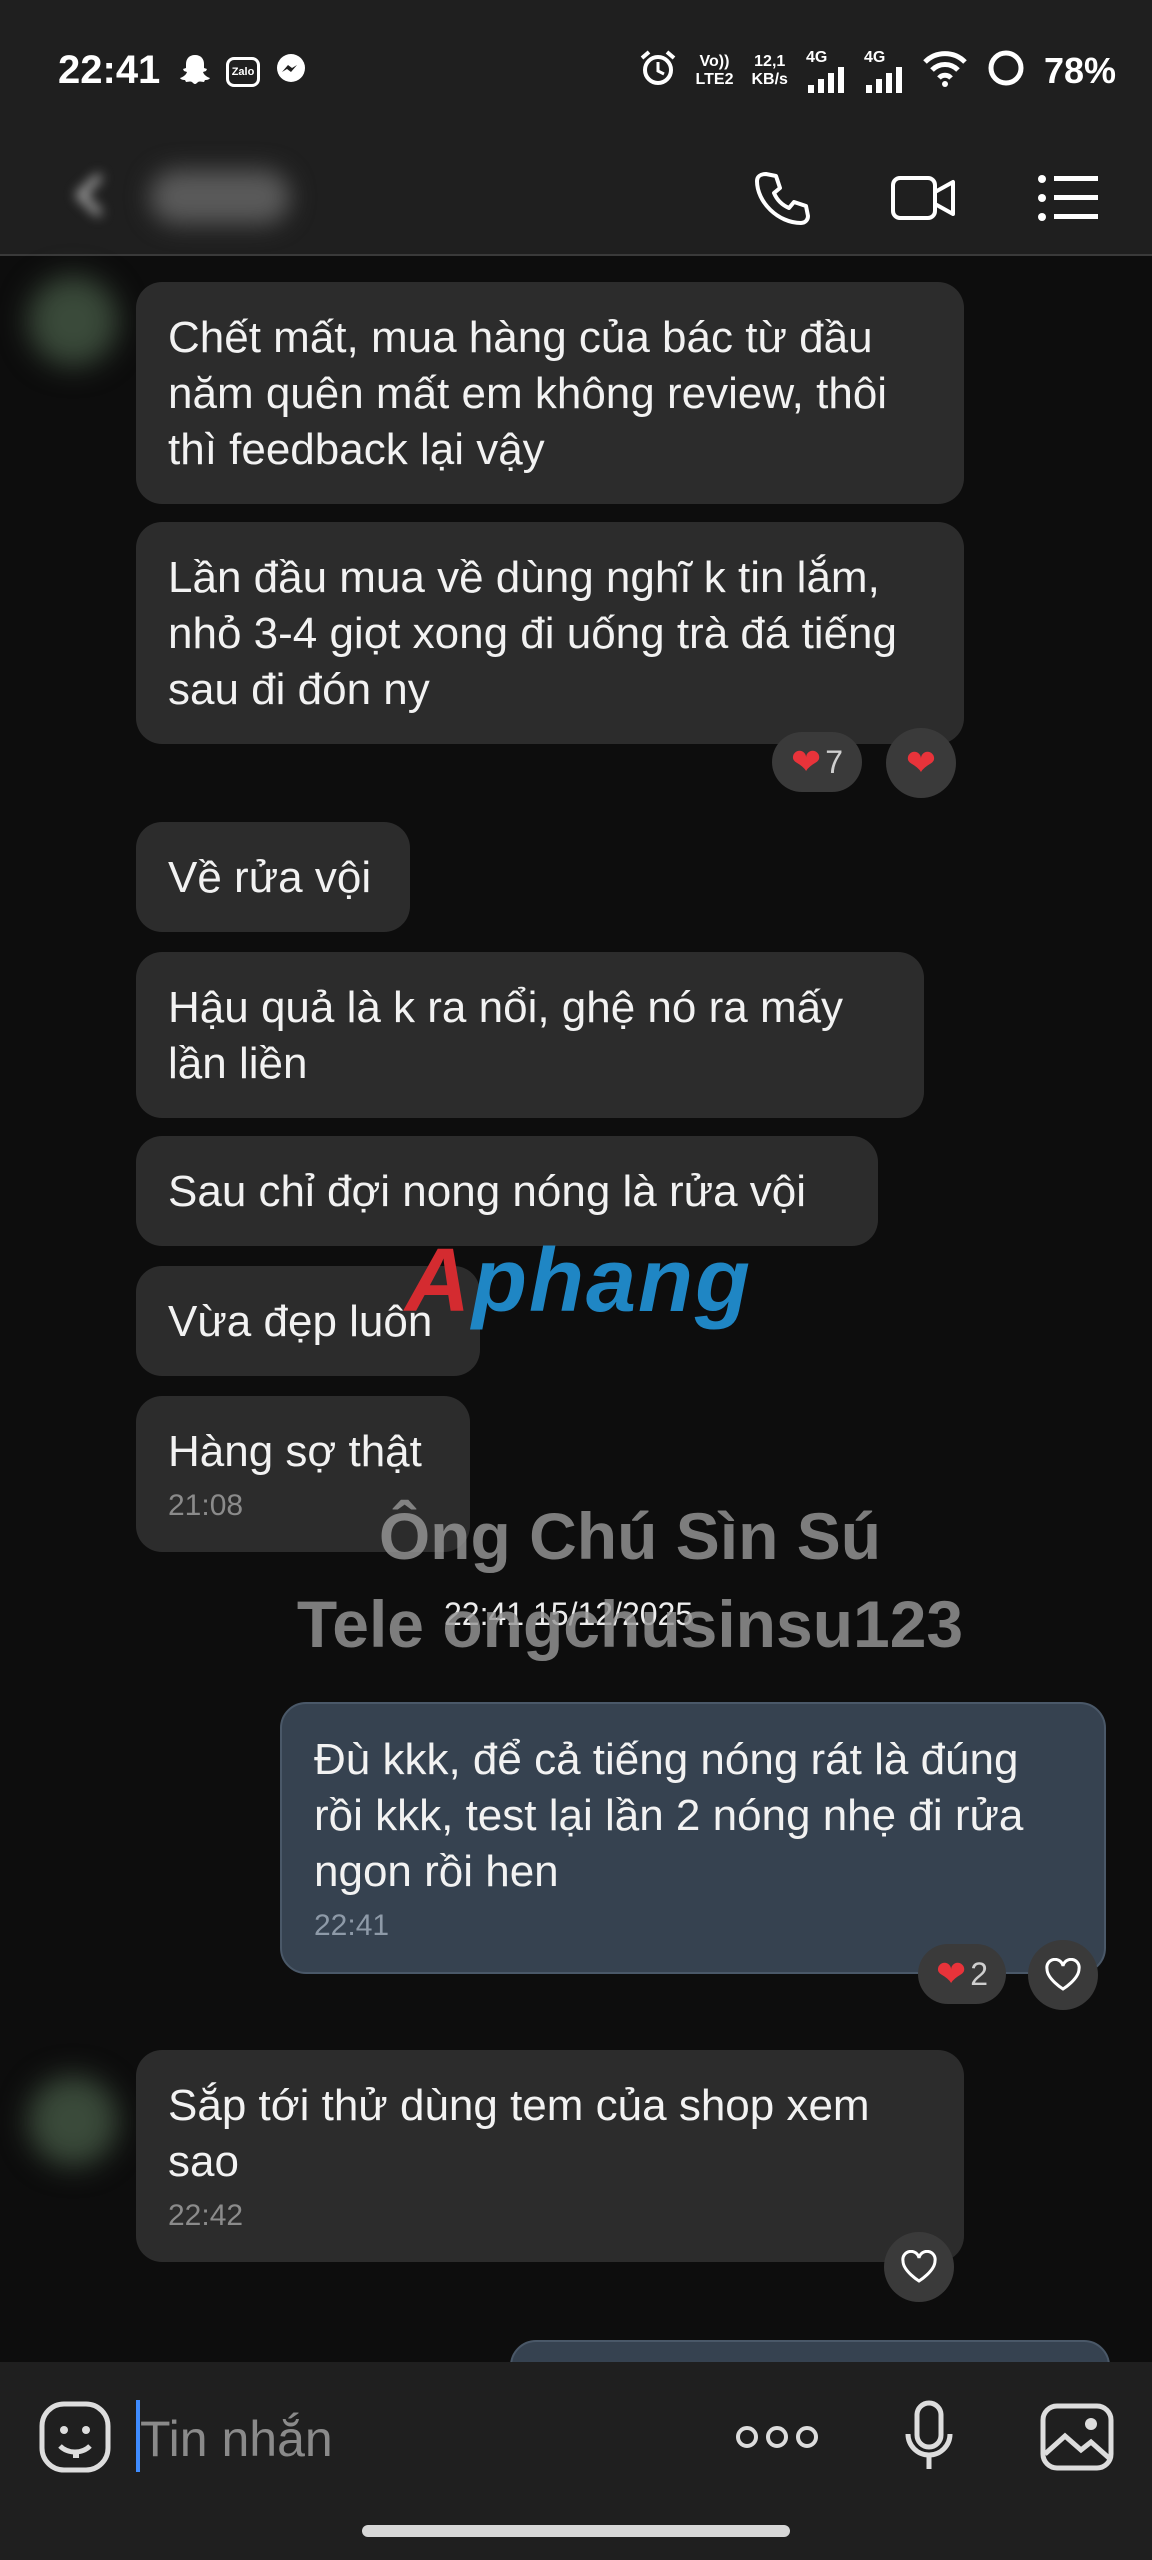 The height and width of the screenshot is (2560, 1152). I want to click on message-input: Tin nhắn, so click(236, 2439).